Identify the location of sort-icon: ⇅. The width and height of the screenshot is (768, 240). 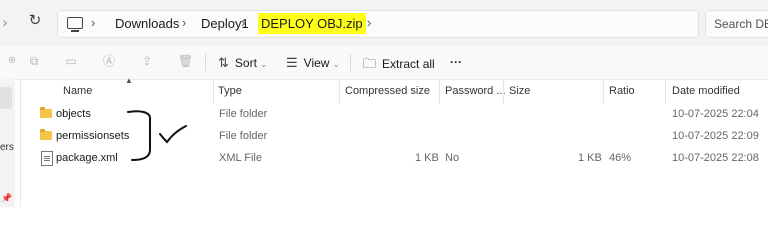
(223, 62).